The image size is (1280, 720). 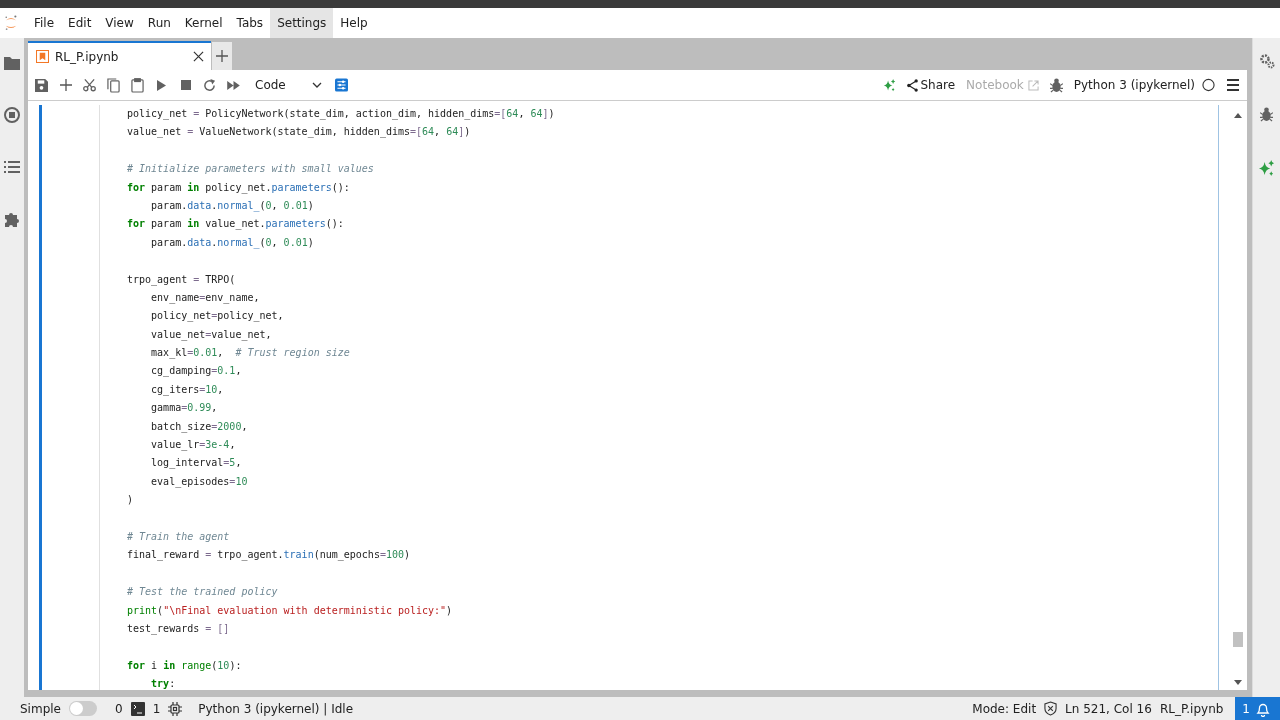 I want to click on code-line: for i in range(10):, so click(x=185, y=665).